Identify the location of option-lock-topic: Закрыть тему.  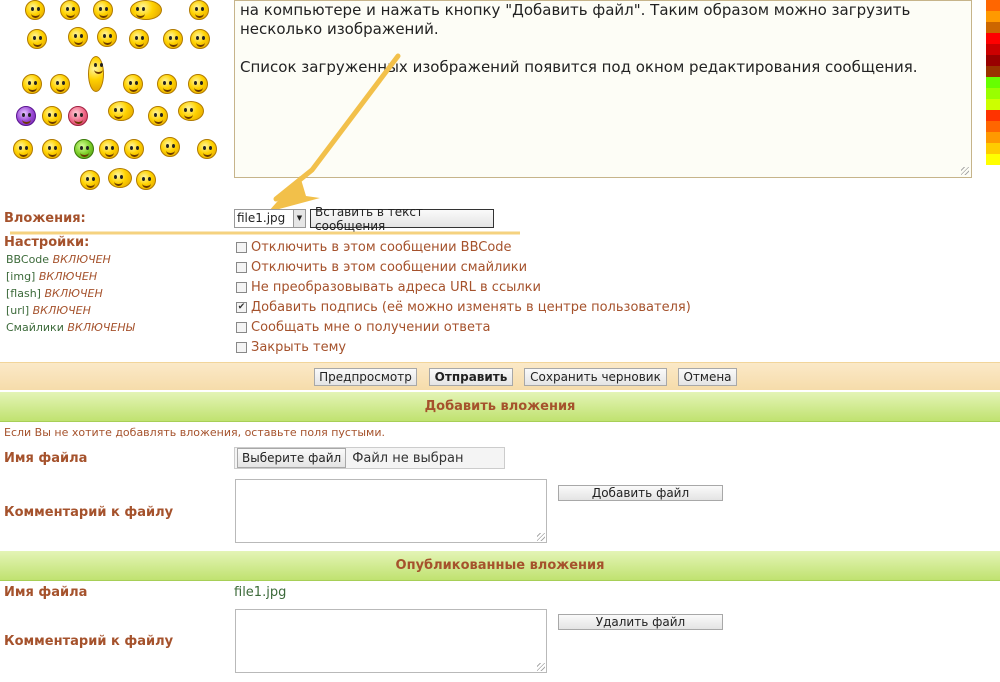
(291, 347).